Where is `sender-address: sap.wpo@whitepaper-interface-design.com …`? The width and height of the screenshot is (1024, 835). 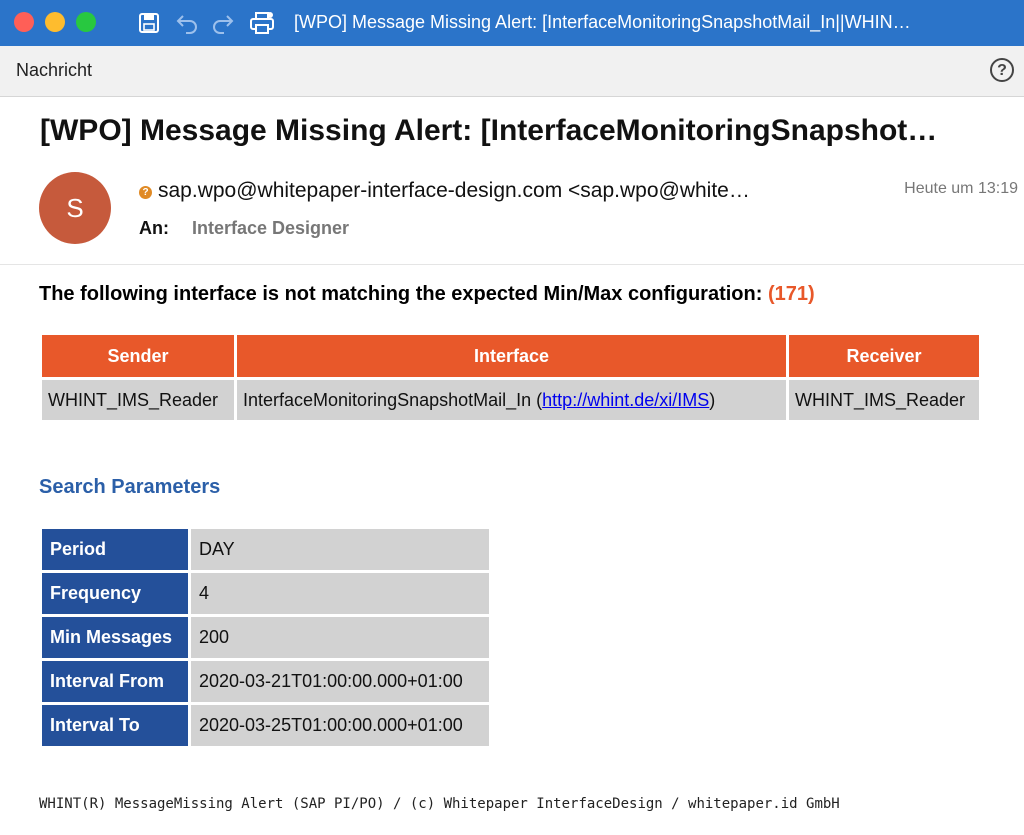 sender-address: sap.wpo@whitepaper-interface-design.com … is located at coordinates (503, 191).